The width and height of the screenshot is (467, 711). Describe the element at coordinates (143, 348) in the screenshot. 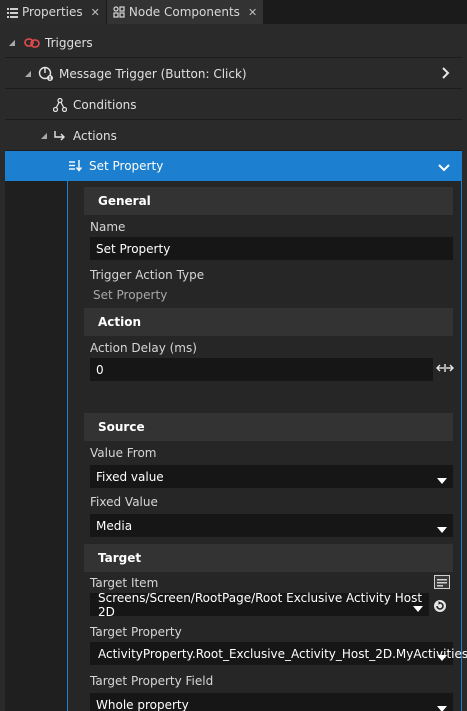

I see `action-delay-label: Action Delay (ms)` at that location.